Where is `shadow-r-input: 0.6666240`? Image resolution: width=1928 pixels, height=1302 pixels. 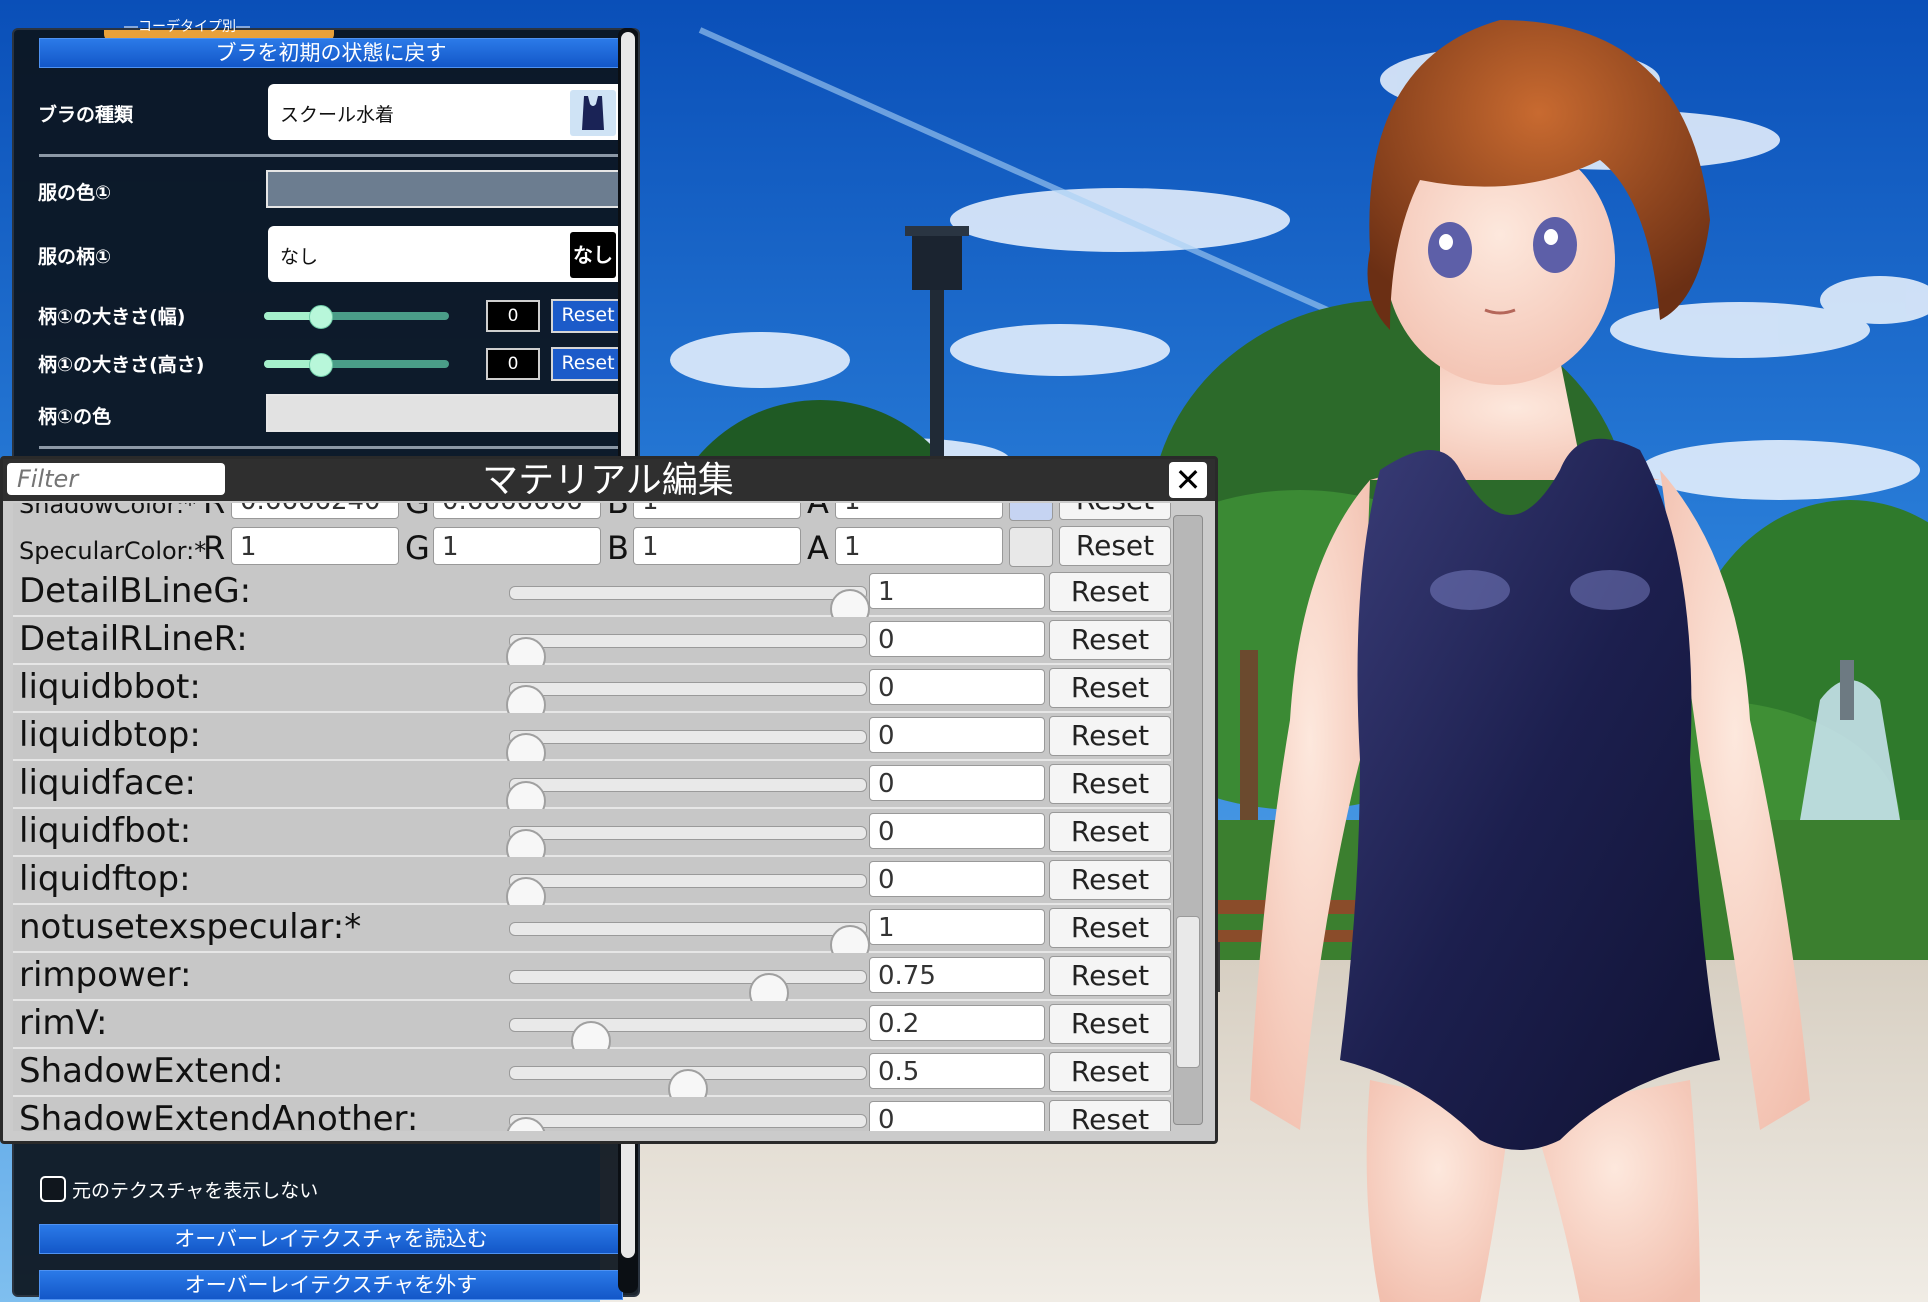 shadow-r-input: 0.6666240 is located at coordinates (315, 511).